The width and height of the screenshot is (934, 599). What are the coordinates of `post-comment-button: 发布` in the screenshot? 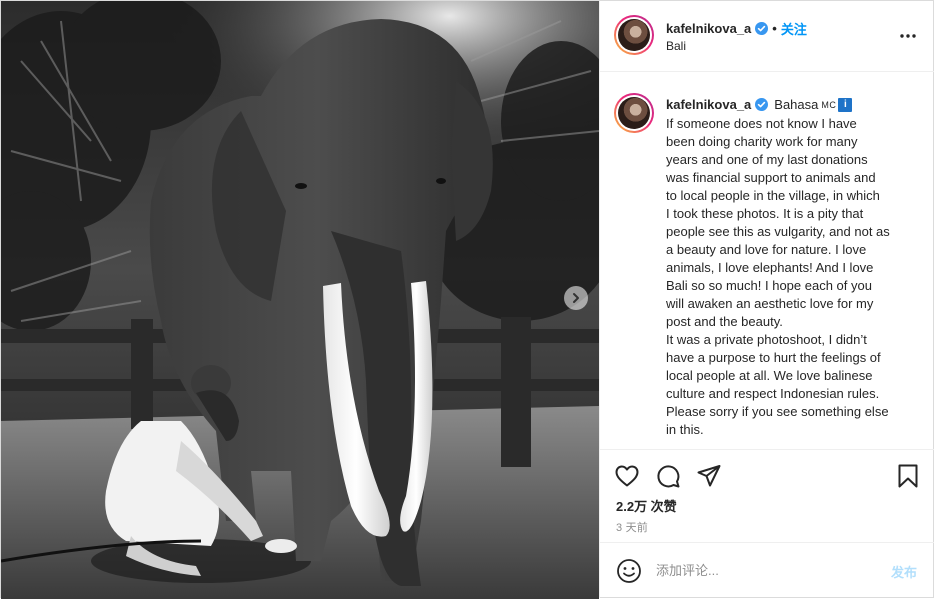 It's located at (904, 571).